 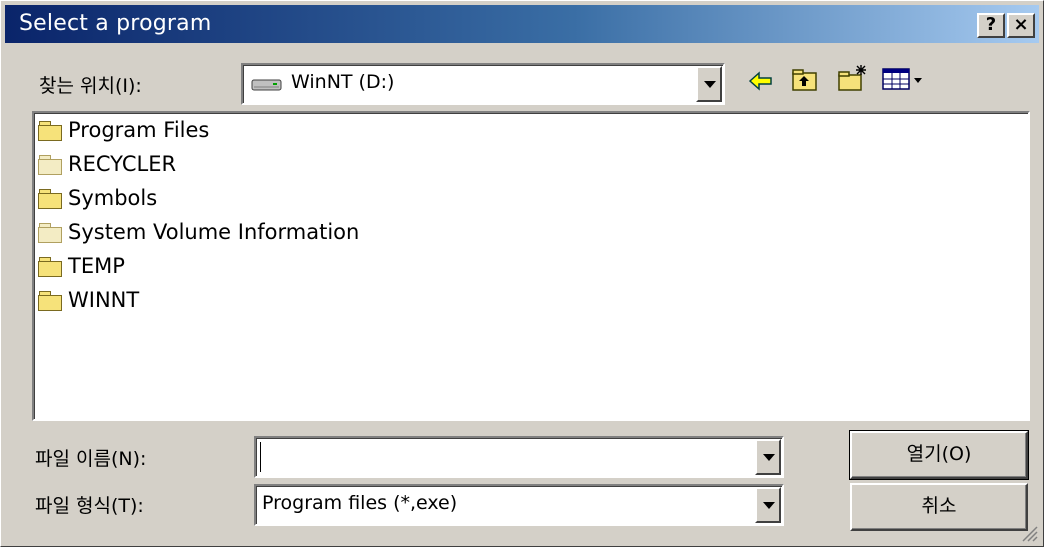 What do you see at coordinates (91, 459) in the screenshot?
I see `file-name-label: 파일 이름(N):` at bounding box center [91, 459].